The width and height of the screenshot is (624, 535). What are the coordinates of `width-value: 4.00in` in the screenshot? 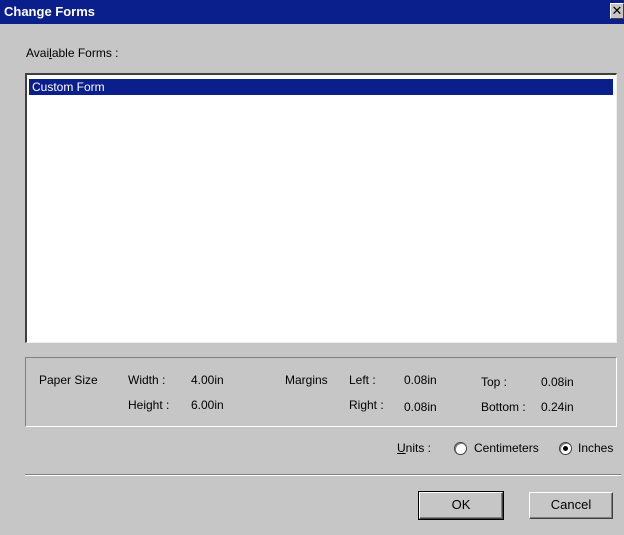 It's located at (207, 380).